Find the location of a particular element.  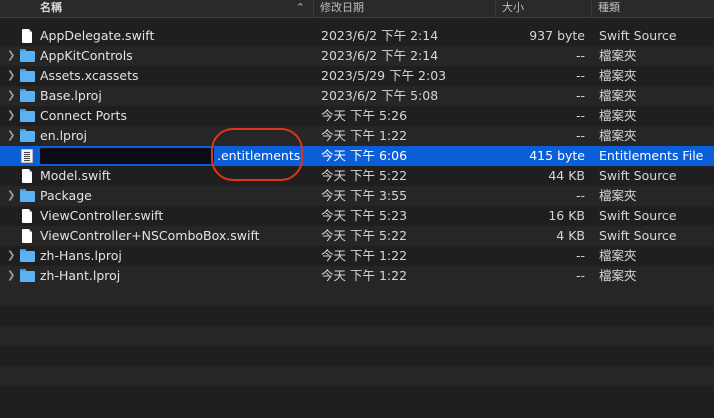

file-size: 4 KB is located at coordinates (570, 235).